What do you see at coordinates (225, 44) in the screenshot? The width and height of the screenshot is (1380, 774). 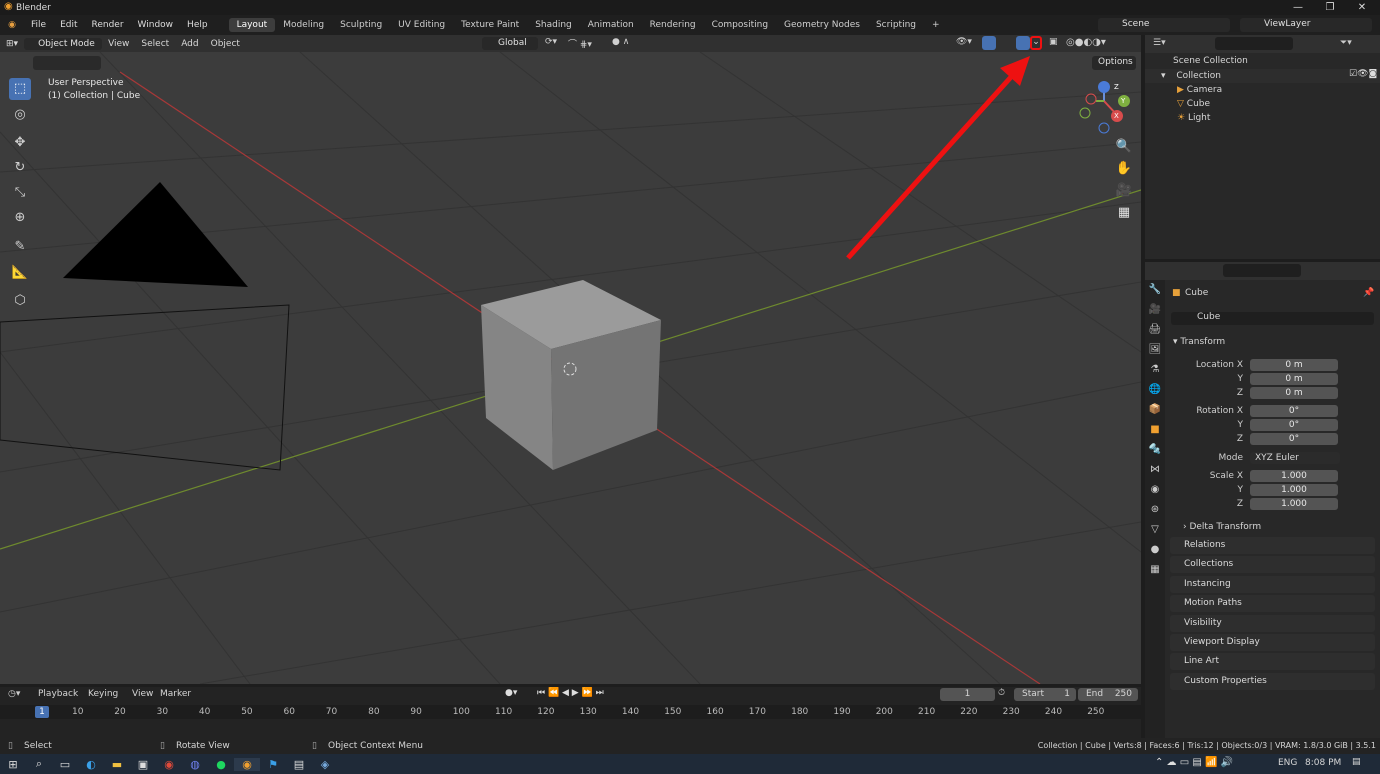 I see `viewport-menu-object: Object` at bounding box center [225, 44].